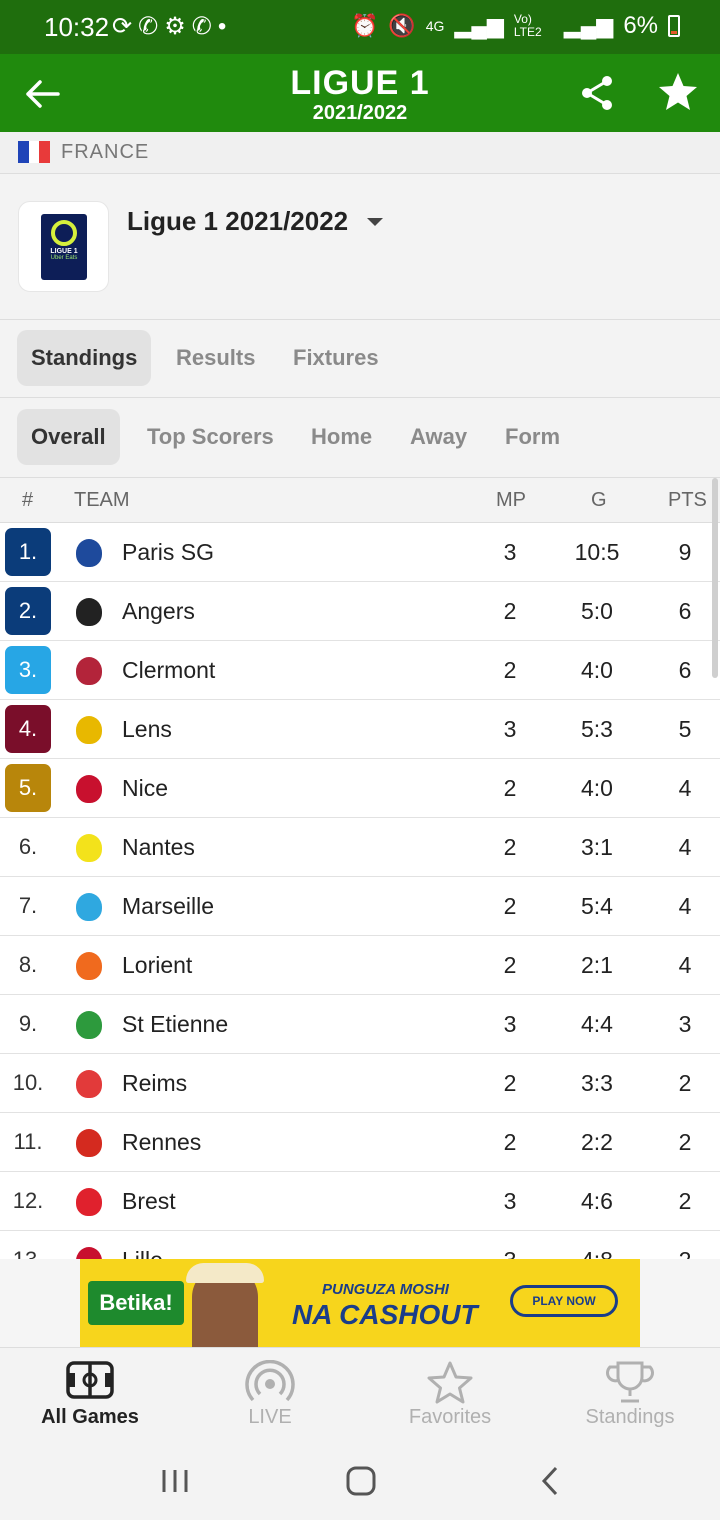 The image size is (720, 1520). I want to click on team-name: Reims, so click(155, 1083).